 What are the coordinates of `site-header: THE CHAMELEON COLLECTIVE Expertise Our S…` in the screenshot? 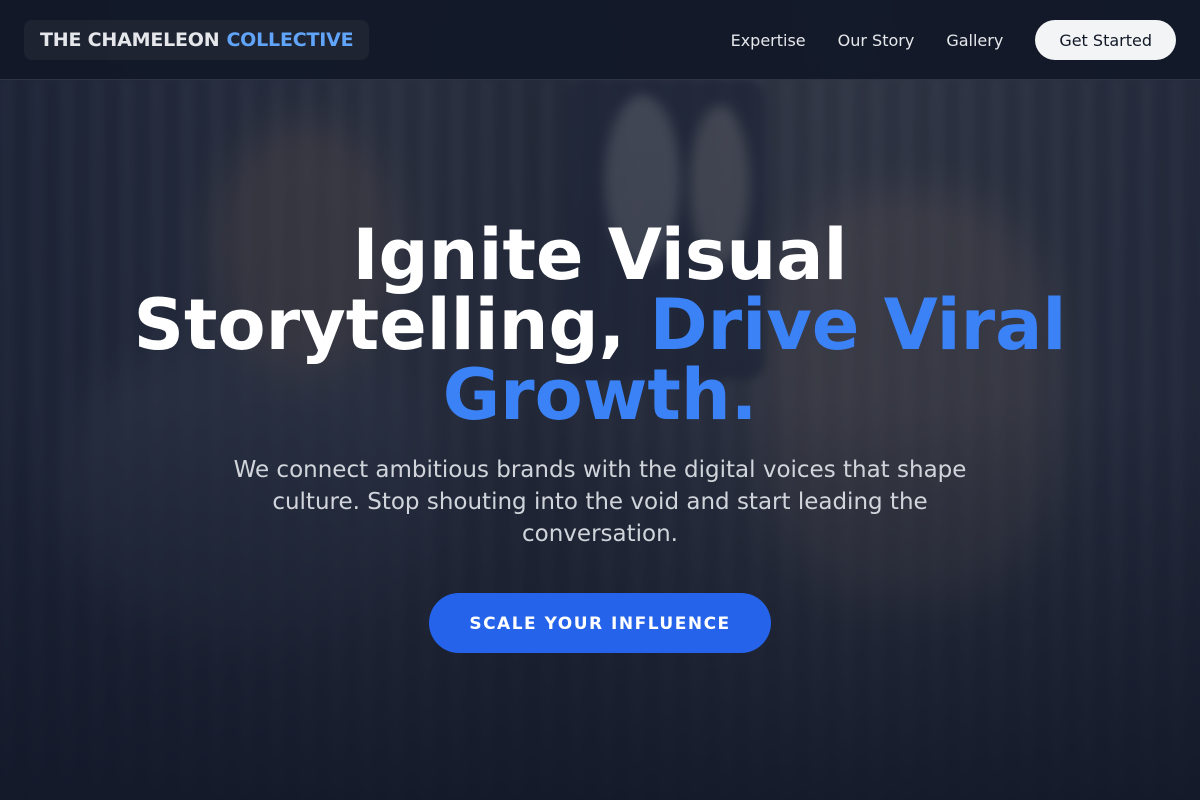 It's located at (600, 40).